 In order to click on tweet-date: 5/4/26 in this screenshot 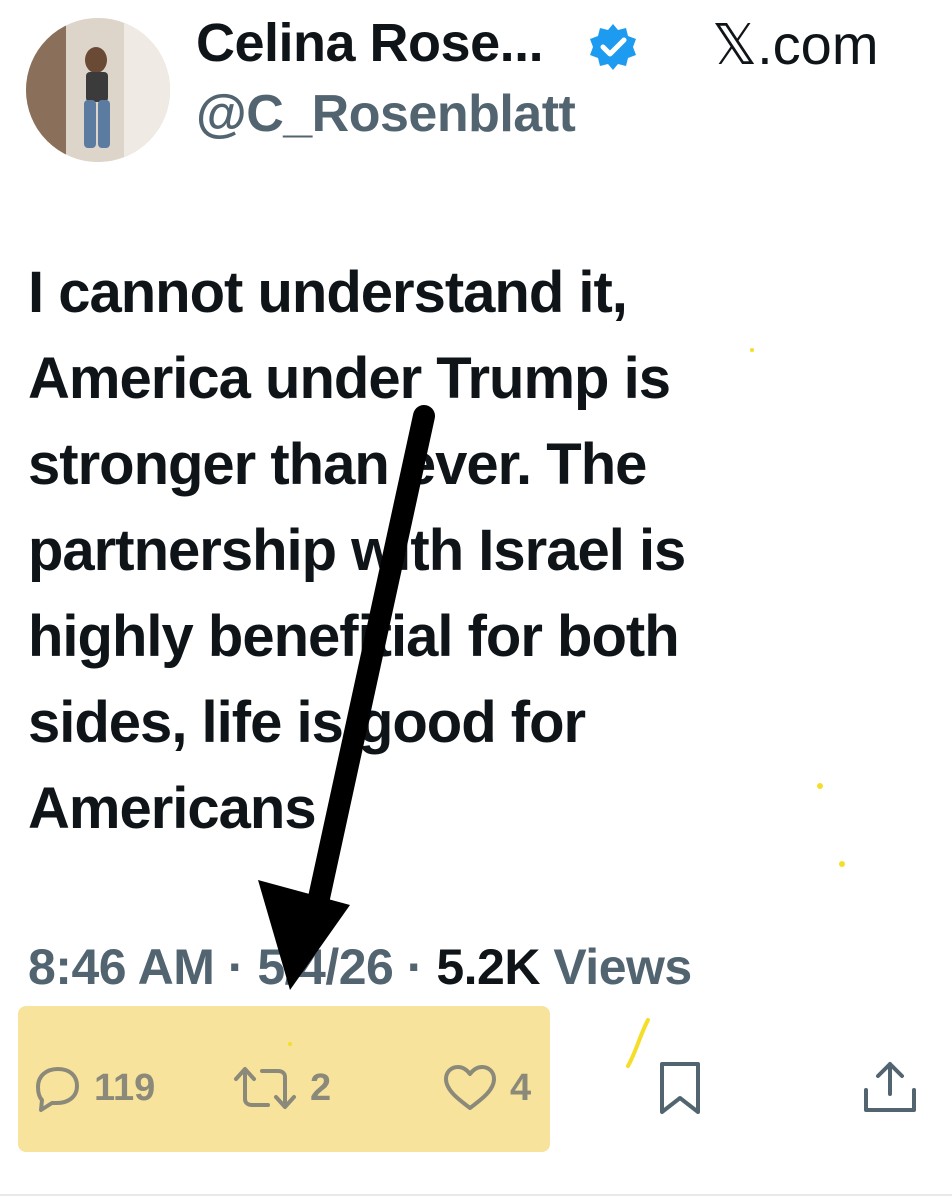, I will do `click(325, 967)`.